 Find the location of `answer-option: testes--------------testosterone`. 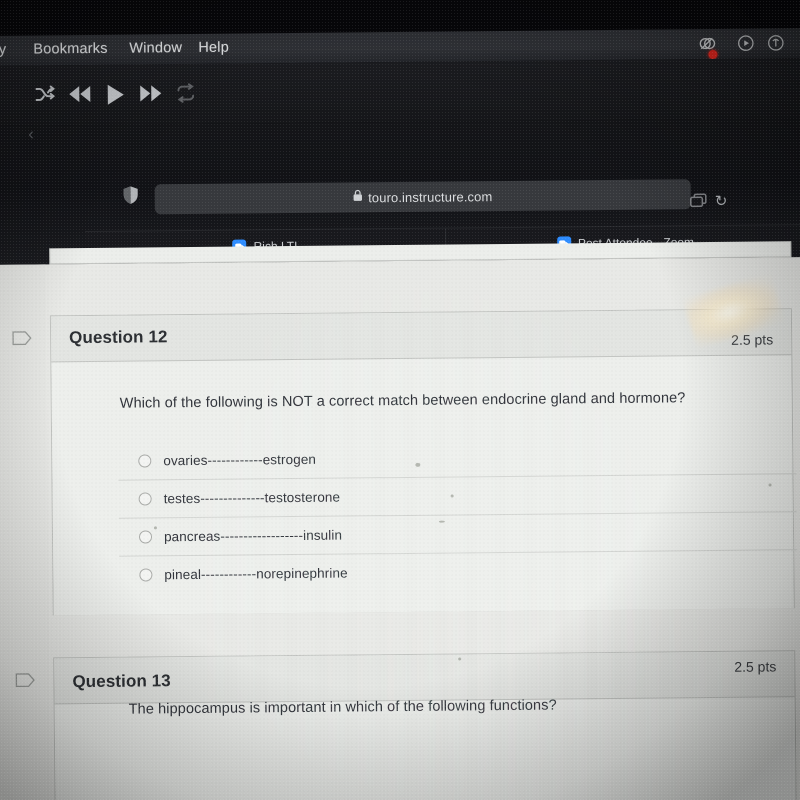

answer-option: testes--------------testosterone is located at coordinates (457, 495).